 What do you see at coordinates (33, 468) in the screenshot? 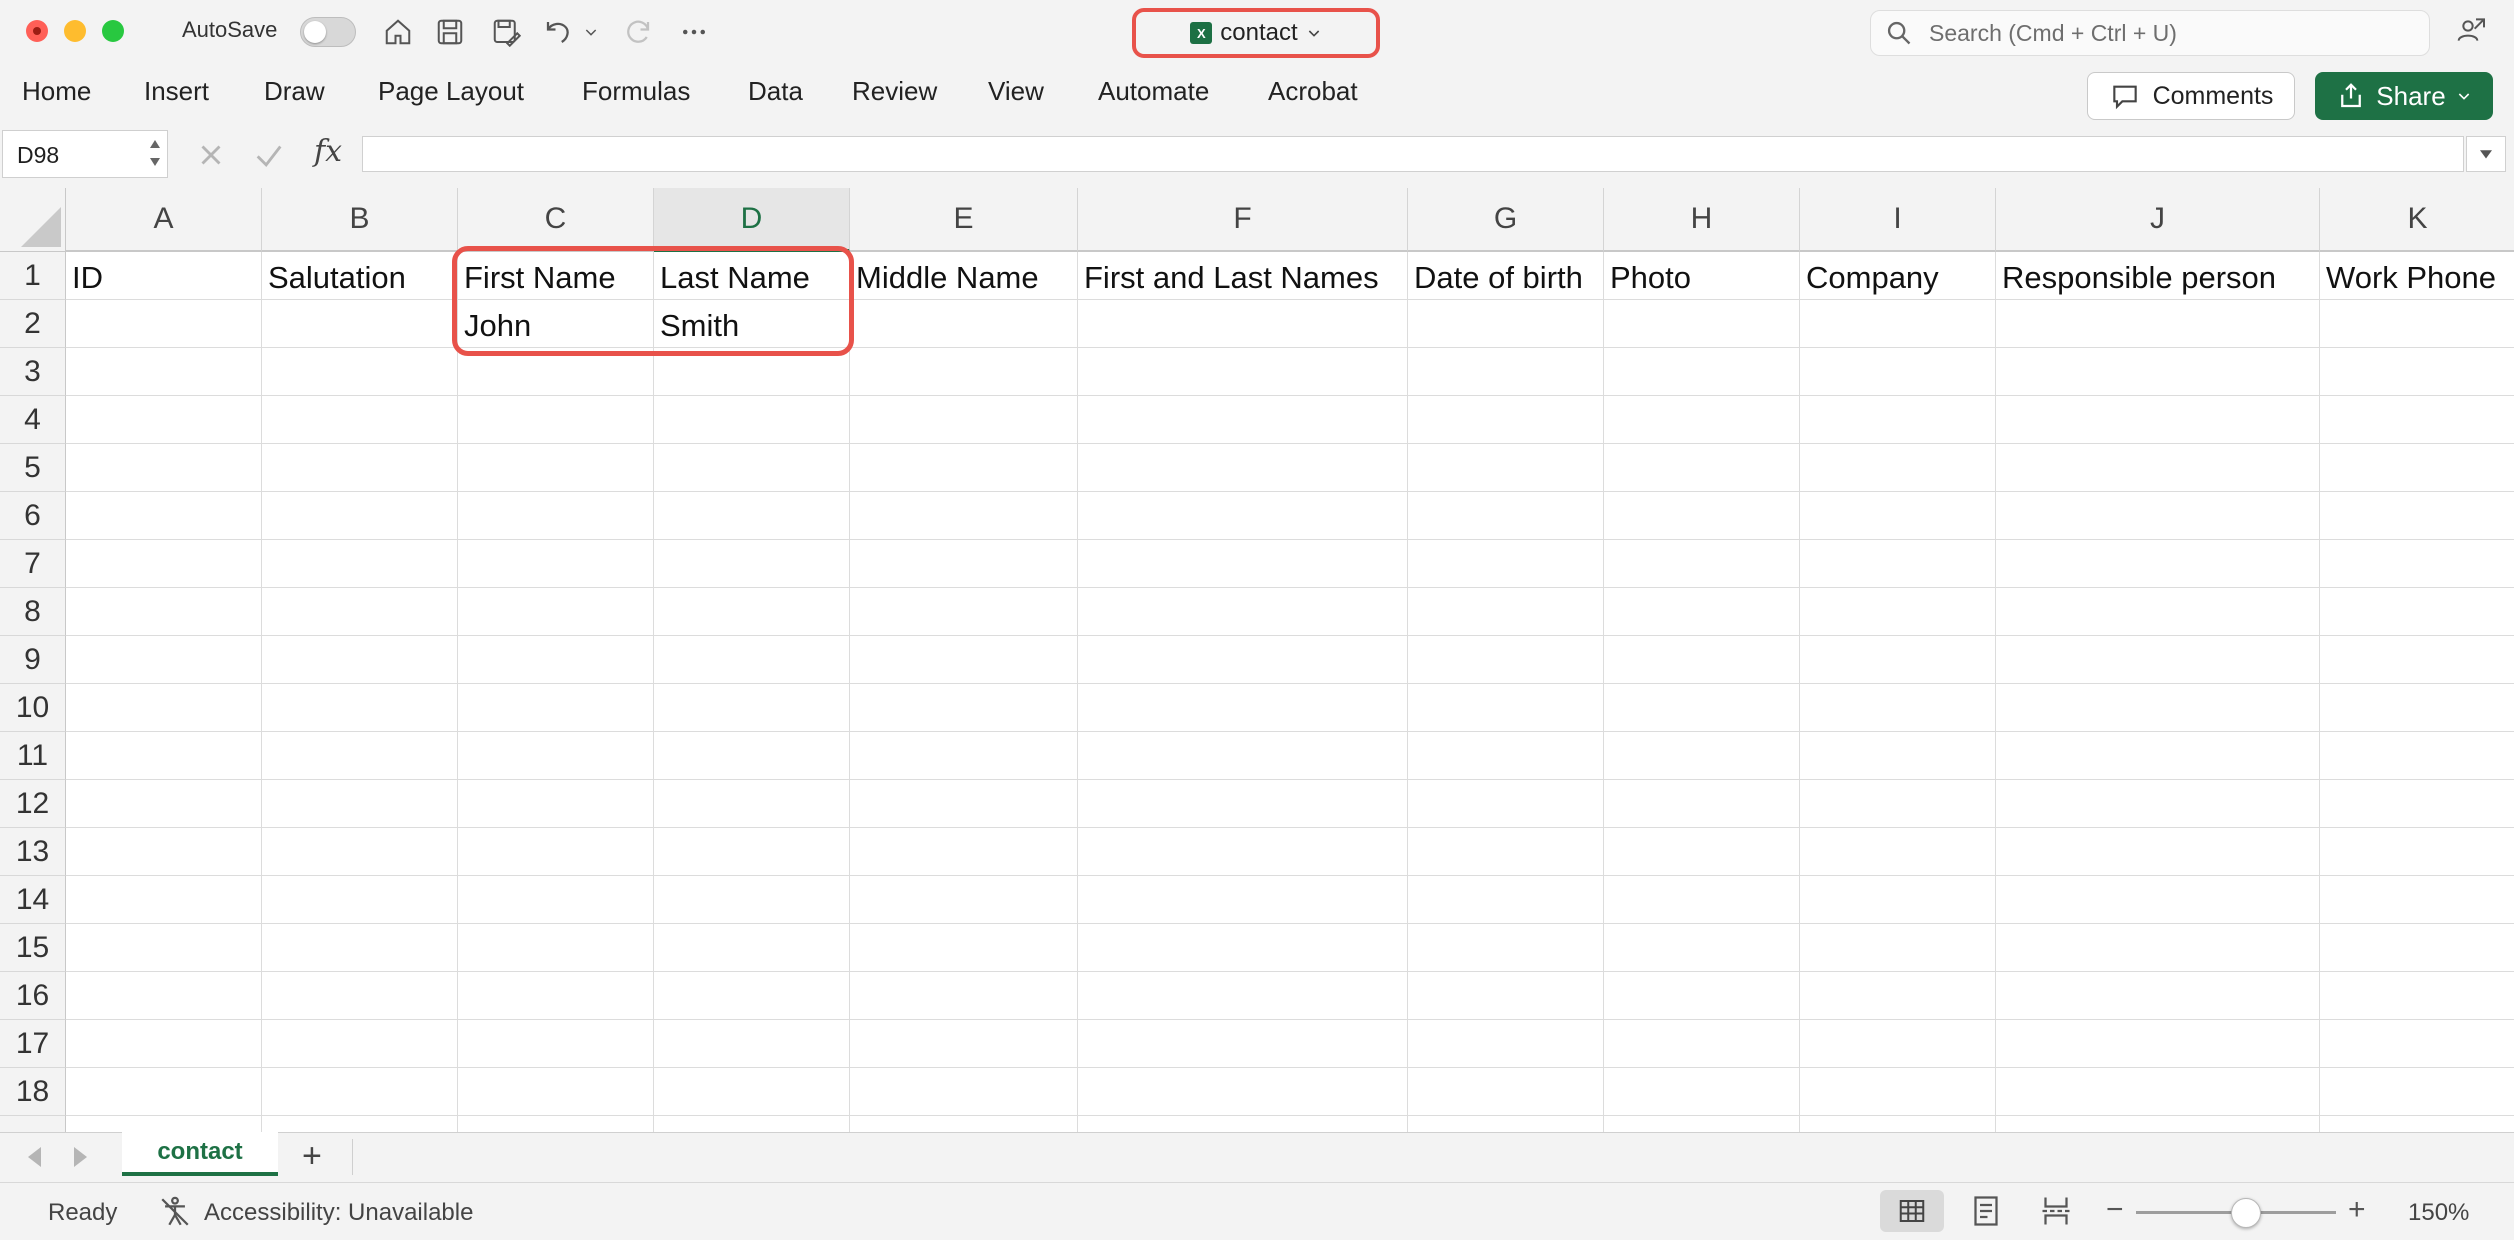
I see `row-header-5: 5` at bounding box center [33, 468].